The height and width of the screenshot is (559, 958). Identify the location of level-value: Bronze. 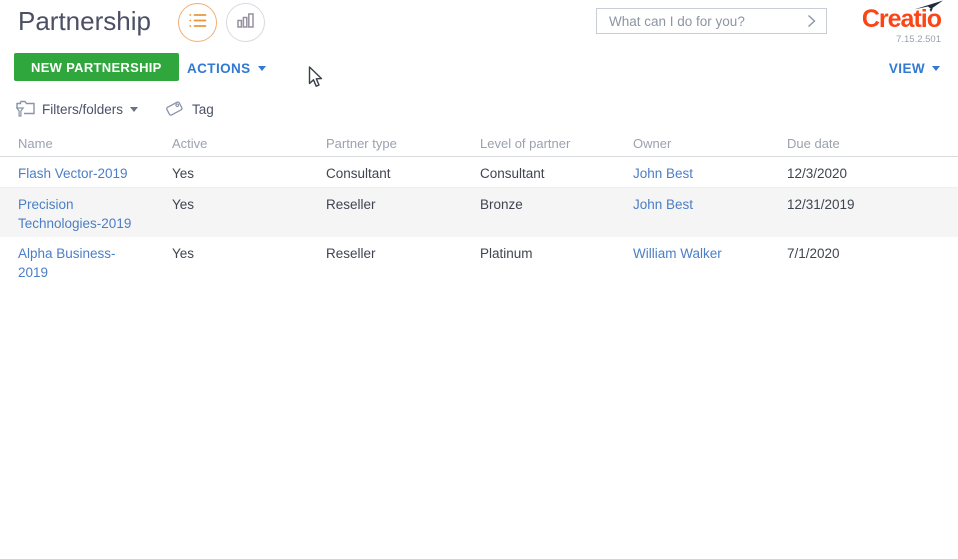
(501, 204).